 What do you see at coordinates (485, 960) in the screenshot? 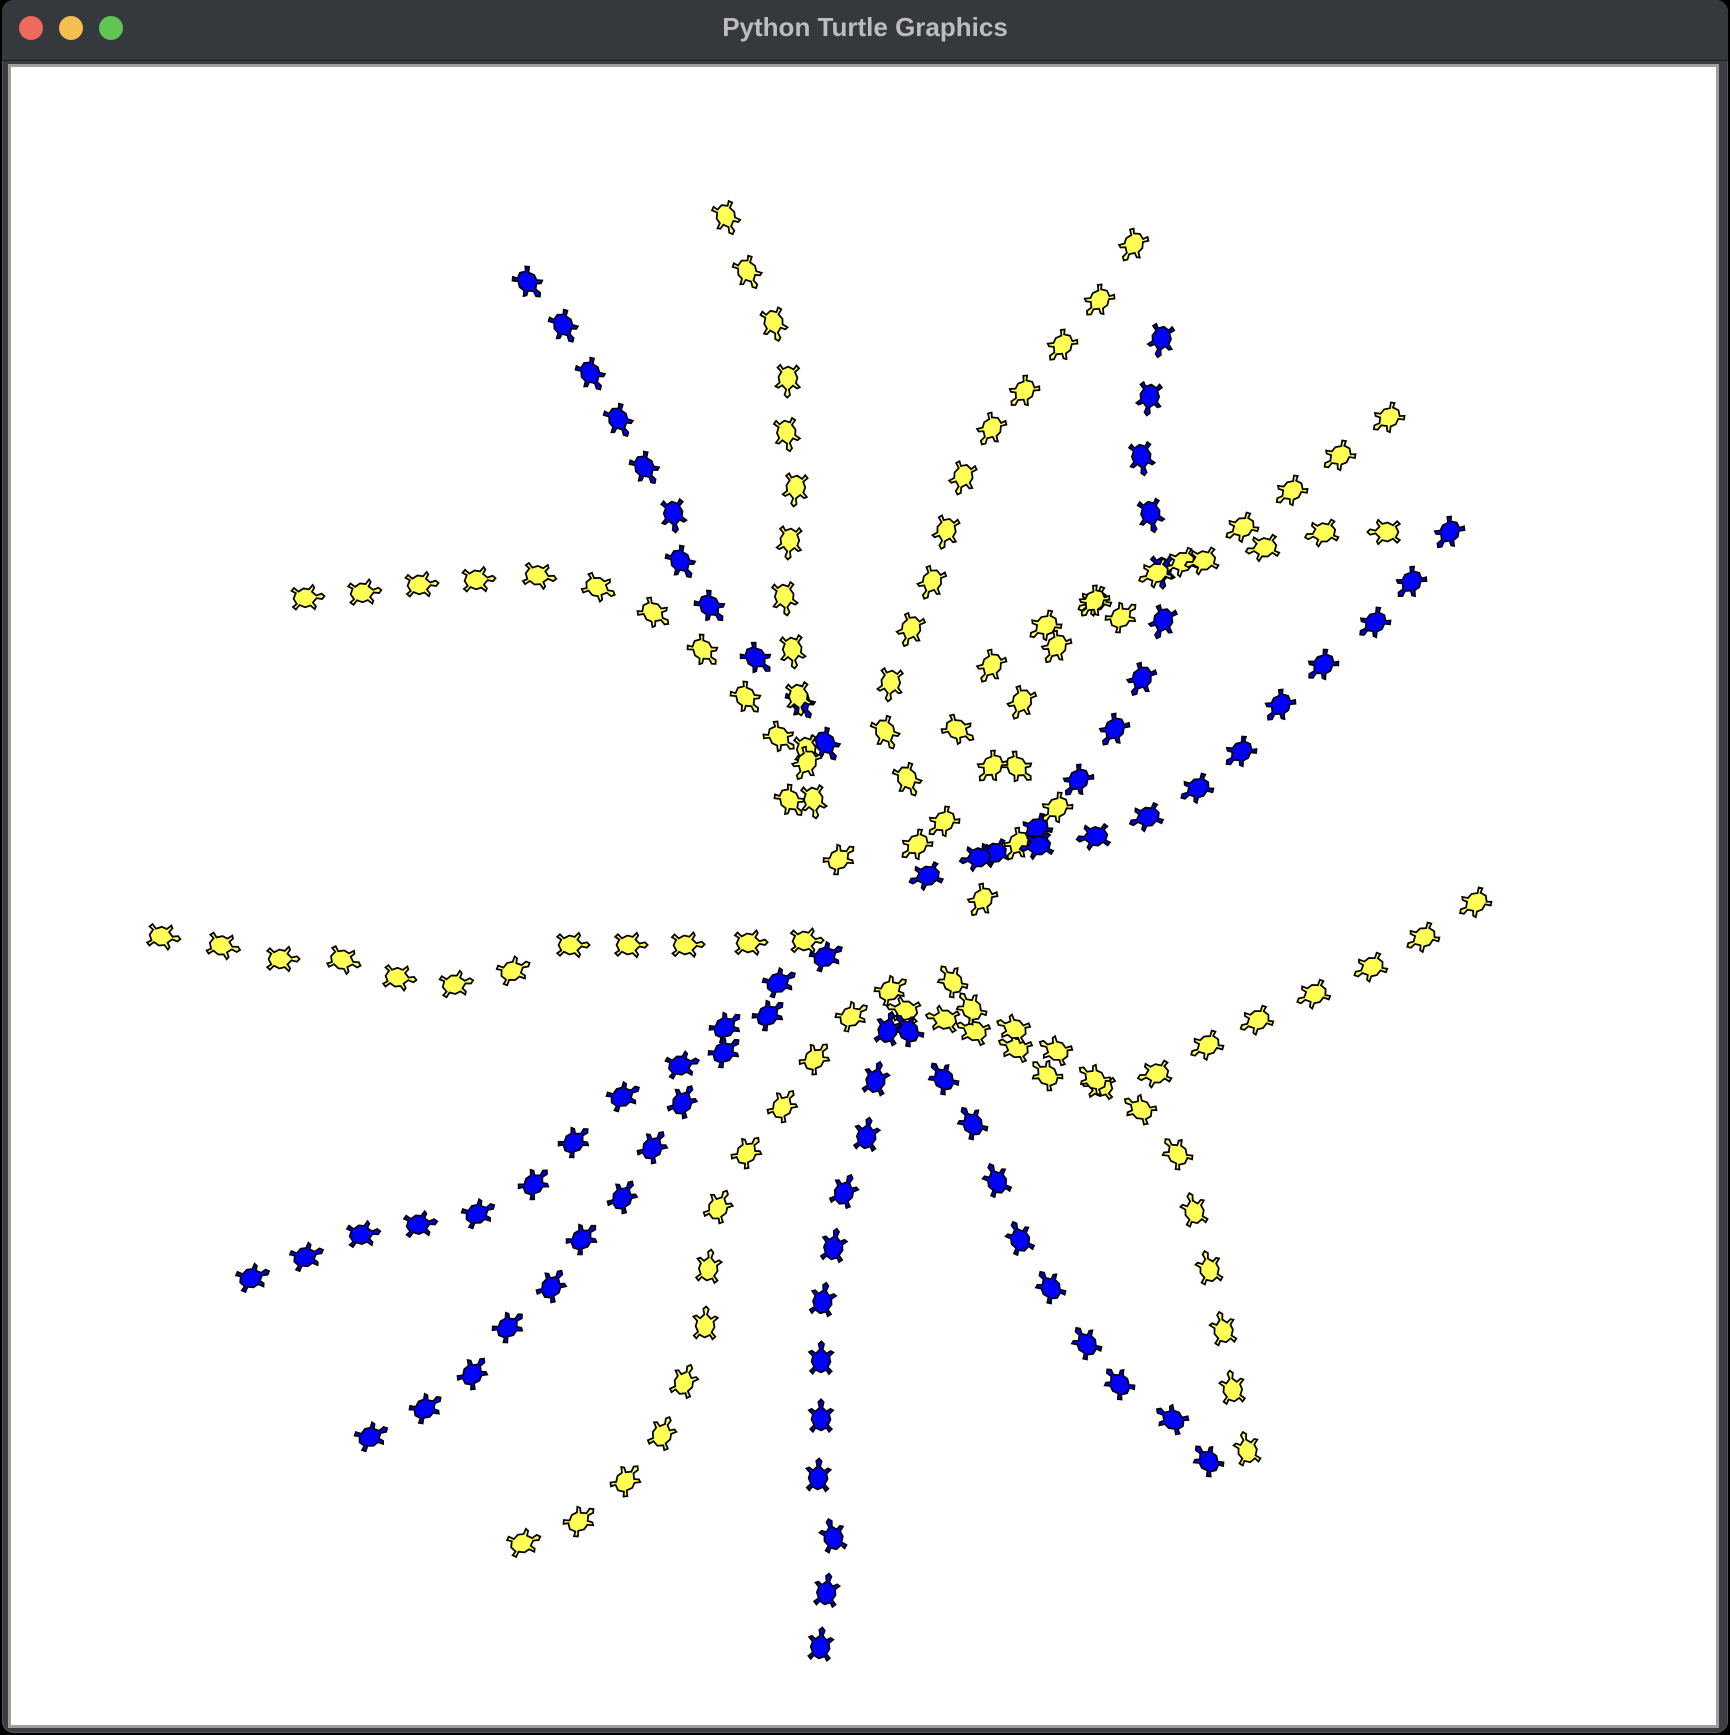
I see `arm-yellow-west` at bounding box center [485, 960].